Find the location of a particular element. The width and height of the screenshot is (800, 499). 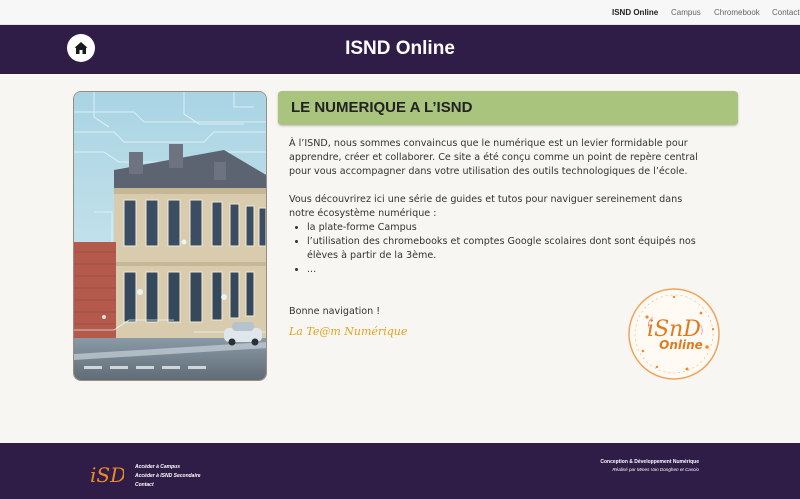

topnav-chromebook: Chromebook is located at coordinates (737, 12).